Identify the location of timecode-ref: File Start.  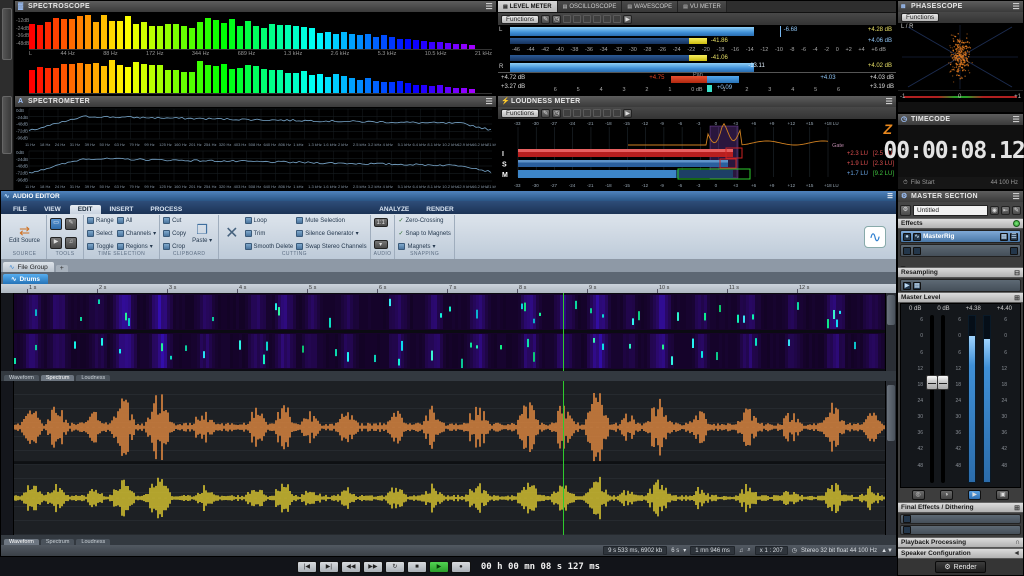
(923, 183).